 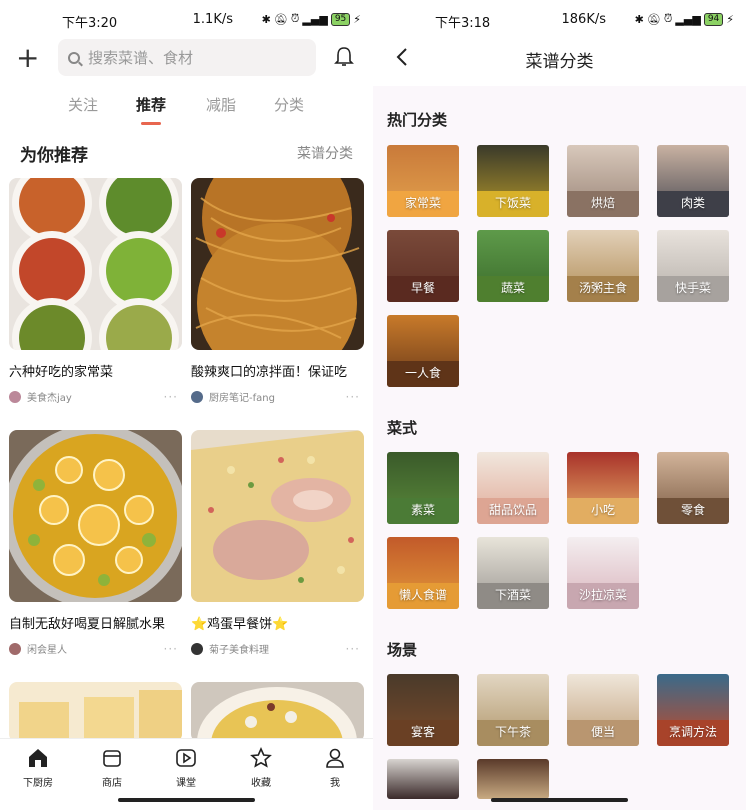 I want to click on shop-icon, so click(x=112, y=758).